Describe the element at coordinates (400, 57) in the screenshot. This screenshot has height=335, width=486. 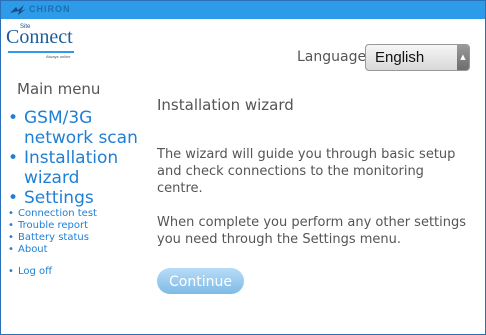
I see `language-selected-value: English` at that location.